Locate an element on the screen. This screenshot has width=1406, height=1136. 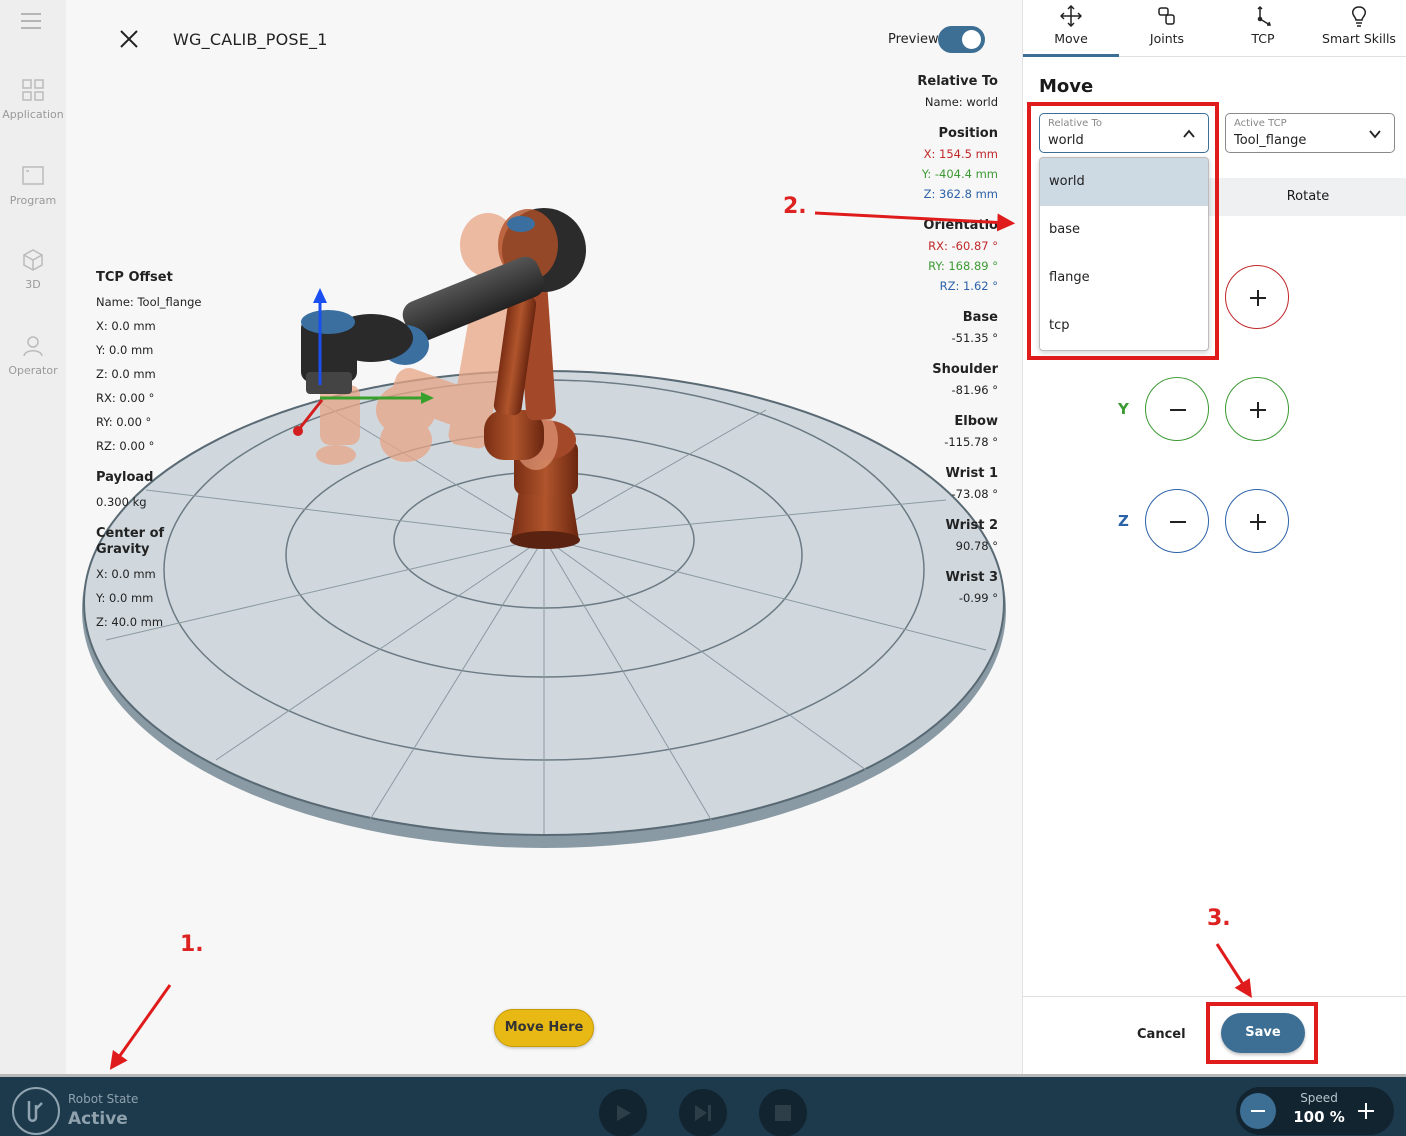
x-plus-button is located at coordinates (1257, 297).